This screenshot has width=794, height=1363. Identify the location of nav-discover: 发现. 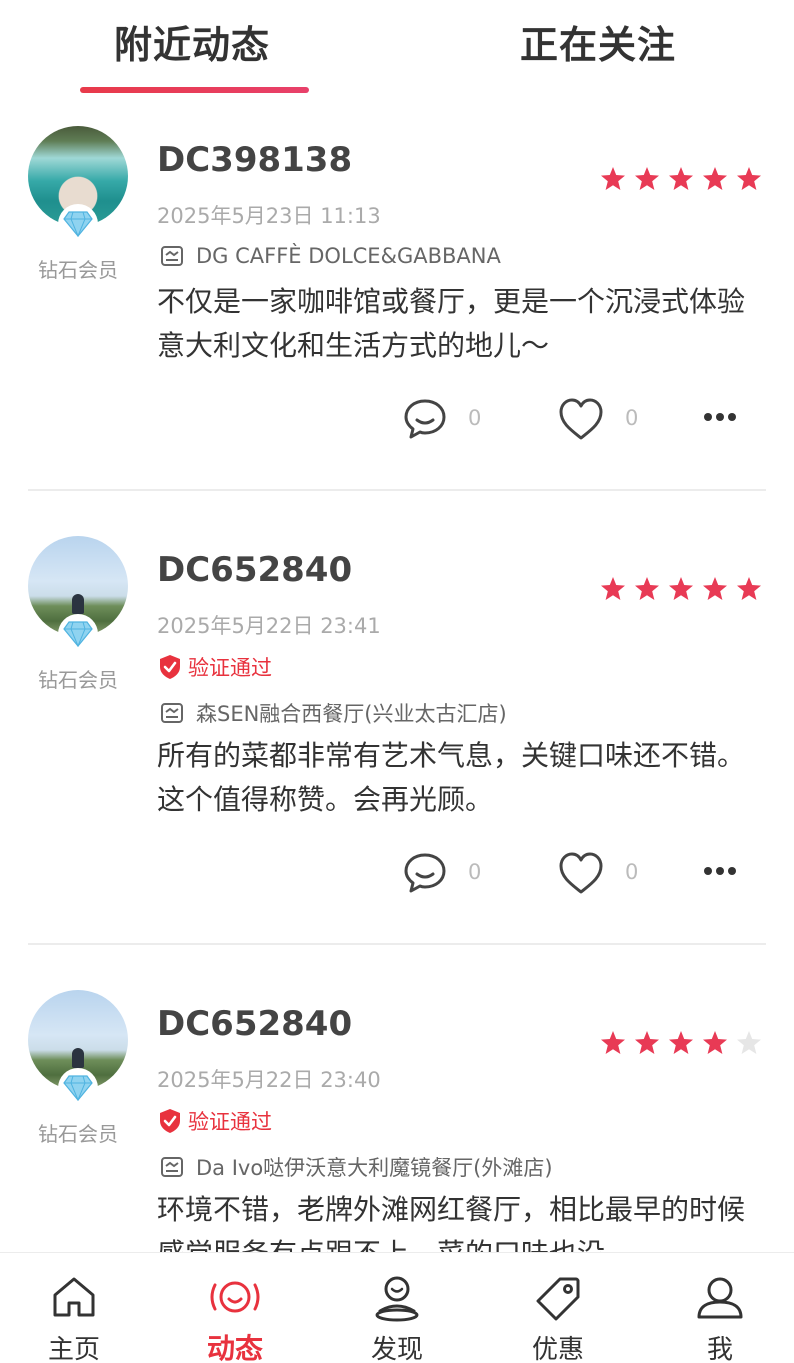
(397, 1308).